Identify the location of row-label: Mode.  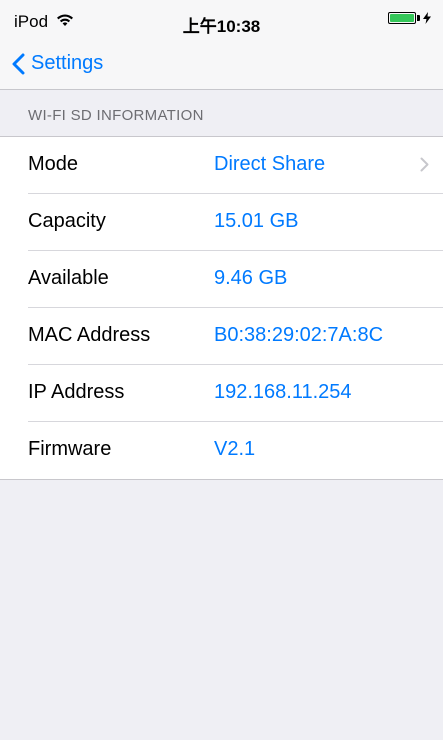
(53, 164).